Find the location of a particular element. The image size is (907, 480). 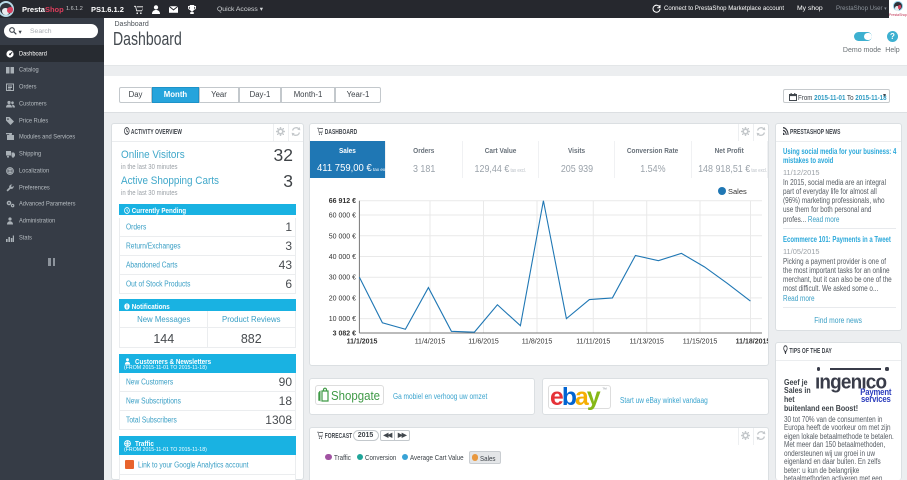

svg-text: 20 000 € is located at coordinates (342, 298).